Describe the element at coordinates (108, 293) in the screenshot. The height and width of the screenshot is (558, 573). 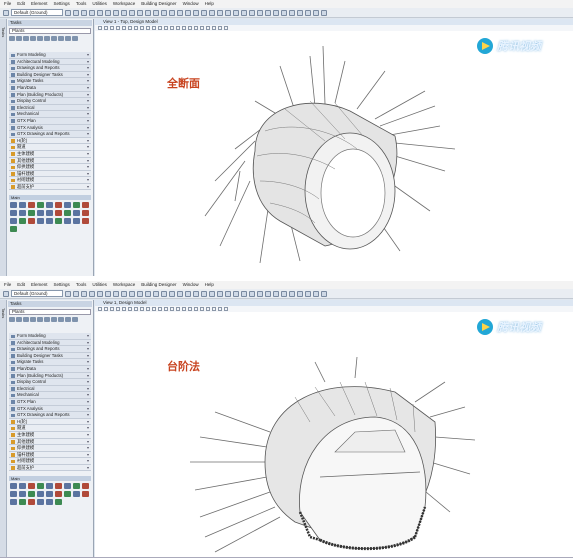
I see `class-icon` at that location.